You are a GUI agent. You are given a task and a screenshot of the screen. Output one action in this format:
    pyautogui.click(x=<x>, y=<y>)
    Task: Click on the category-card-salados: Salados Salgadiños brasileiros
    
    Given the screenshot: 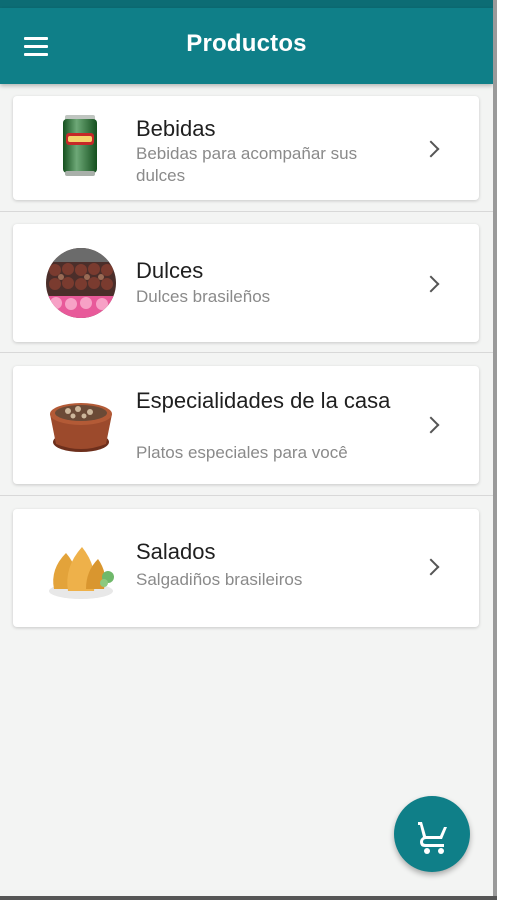 What is the action you would take?
    pyautogui.click(x=246, y=568)
    